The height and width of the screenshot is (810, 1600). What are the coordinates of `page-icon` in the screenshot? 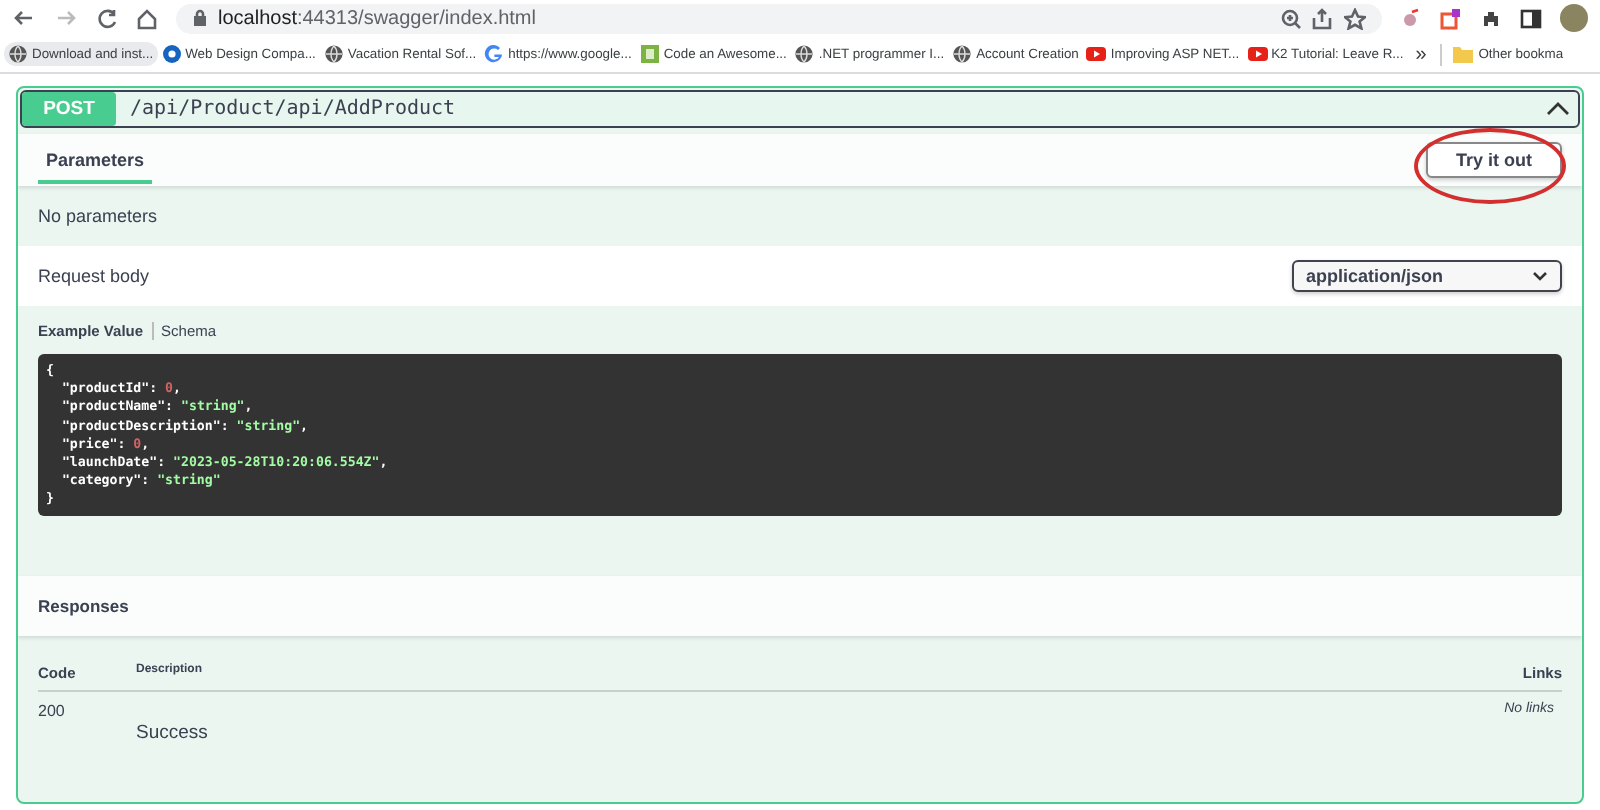 It's located at (649, 54).